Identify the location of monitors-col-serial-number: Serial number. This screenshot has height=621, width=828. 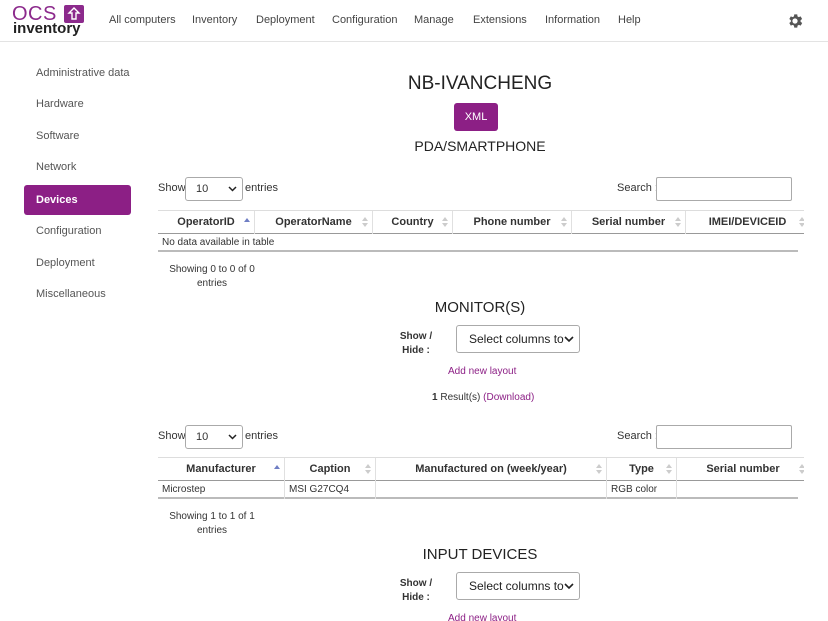
(740, 469).